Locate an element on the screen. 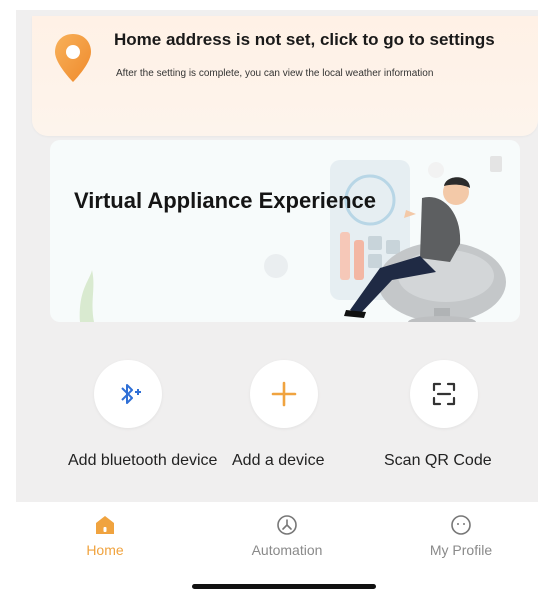  bottom-tab-bar: Home Automation My Profile is located at coordinates (277, 550).